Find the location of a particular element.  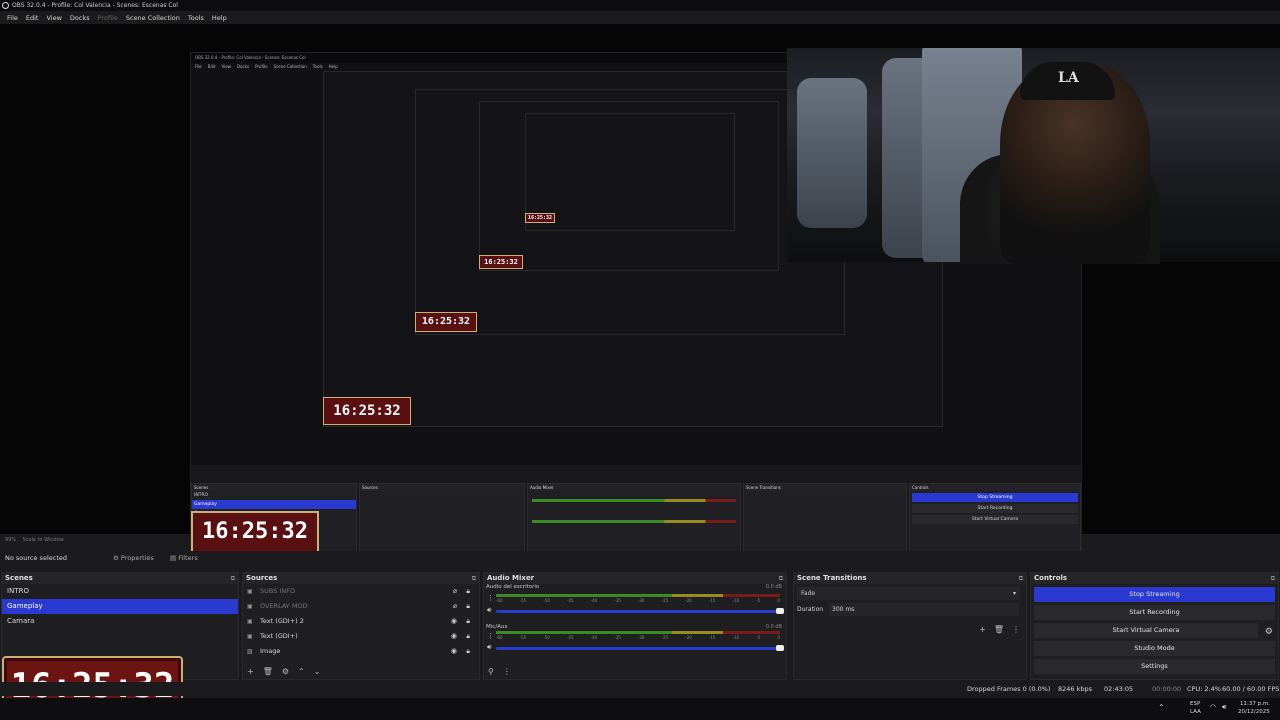

menu-edit: Edit is located at coordinates (32, 18).